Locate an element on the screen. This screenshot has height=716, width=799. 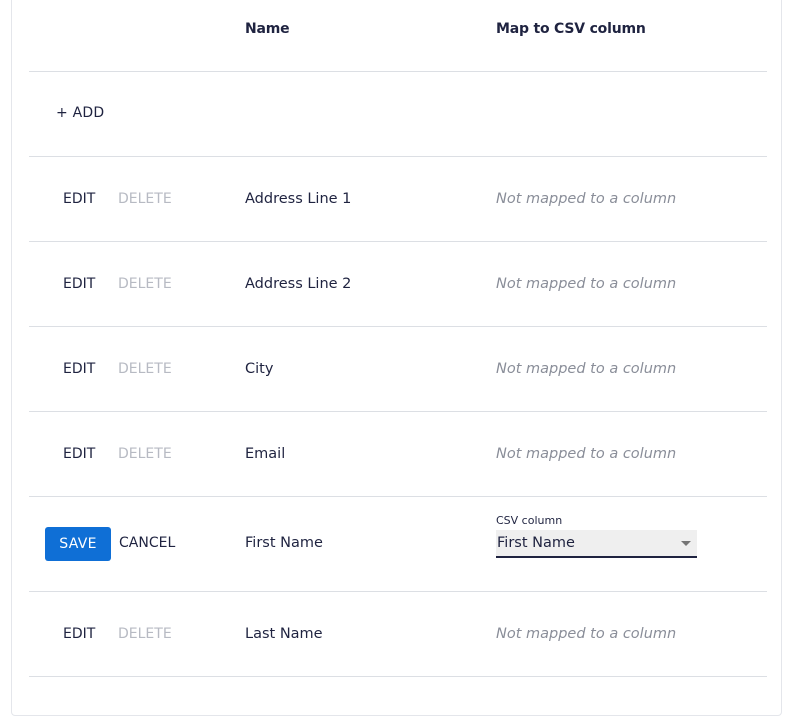
add-button: + ADD is located at coordinates (80, 113).